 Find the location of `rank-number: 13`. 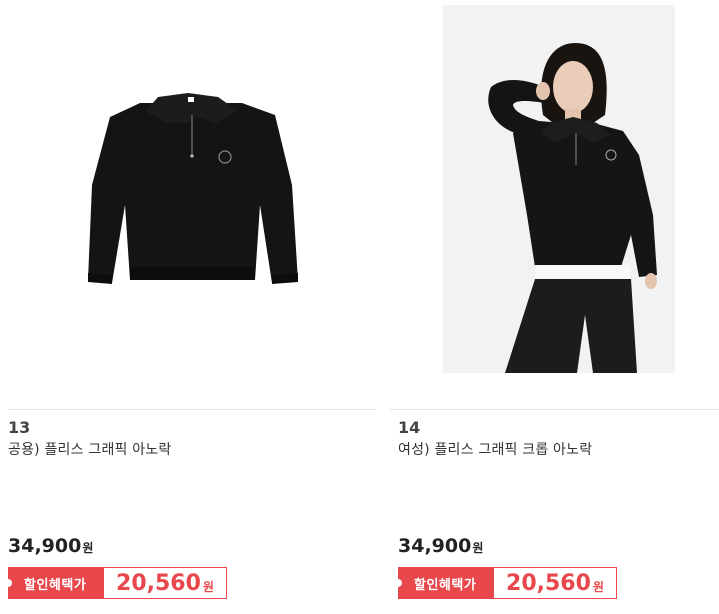

rank-number: 13 is located at coordinates (19, 427).